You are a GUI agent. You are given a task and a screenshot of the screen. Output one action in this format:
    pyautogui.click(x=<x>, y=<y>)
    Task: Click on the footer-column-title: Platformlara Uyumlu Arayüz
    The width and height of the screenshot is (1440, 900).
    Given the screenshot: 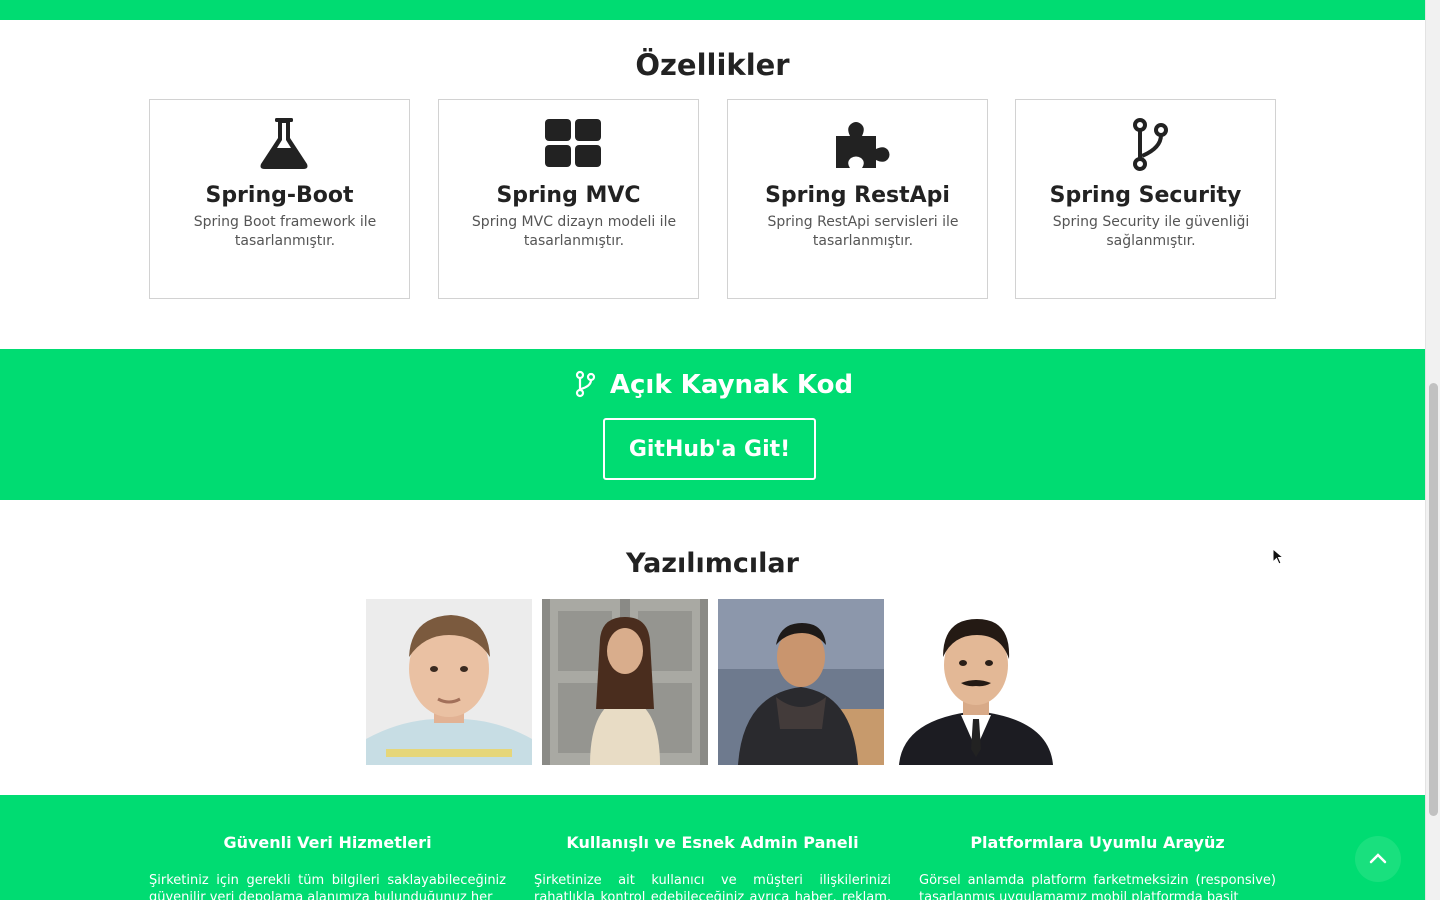 What is the action you would take?
    pyautogui.click(x=1097, y=842)
    